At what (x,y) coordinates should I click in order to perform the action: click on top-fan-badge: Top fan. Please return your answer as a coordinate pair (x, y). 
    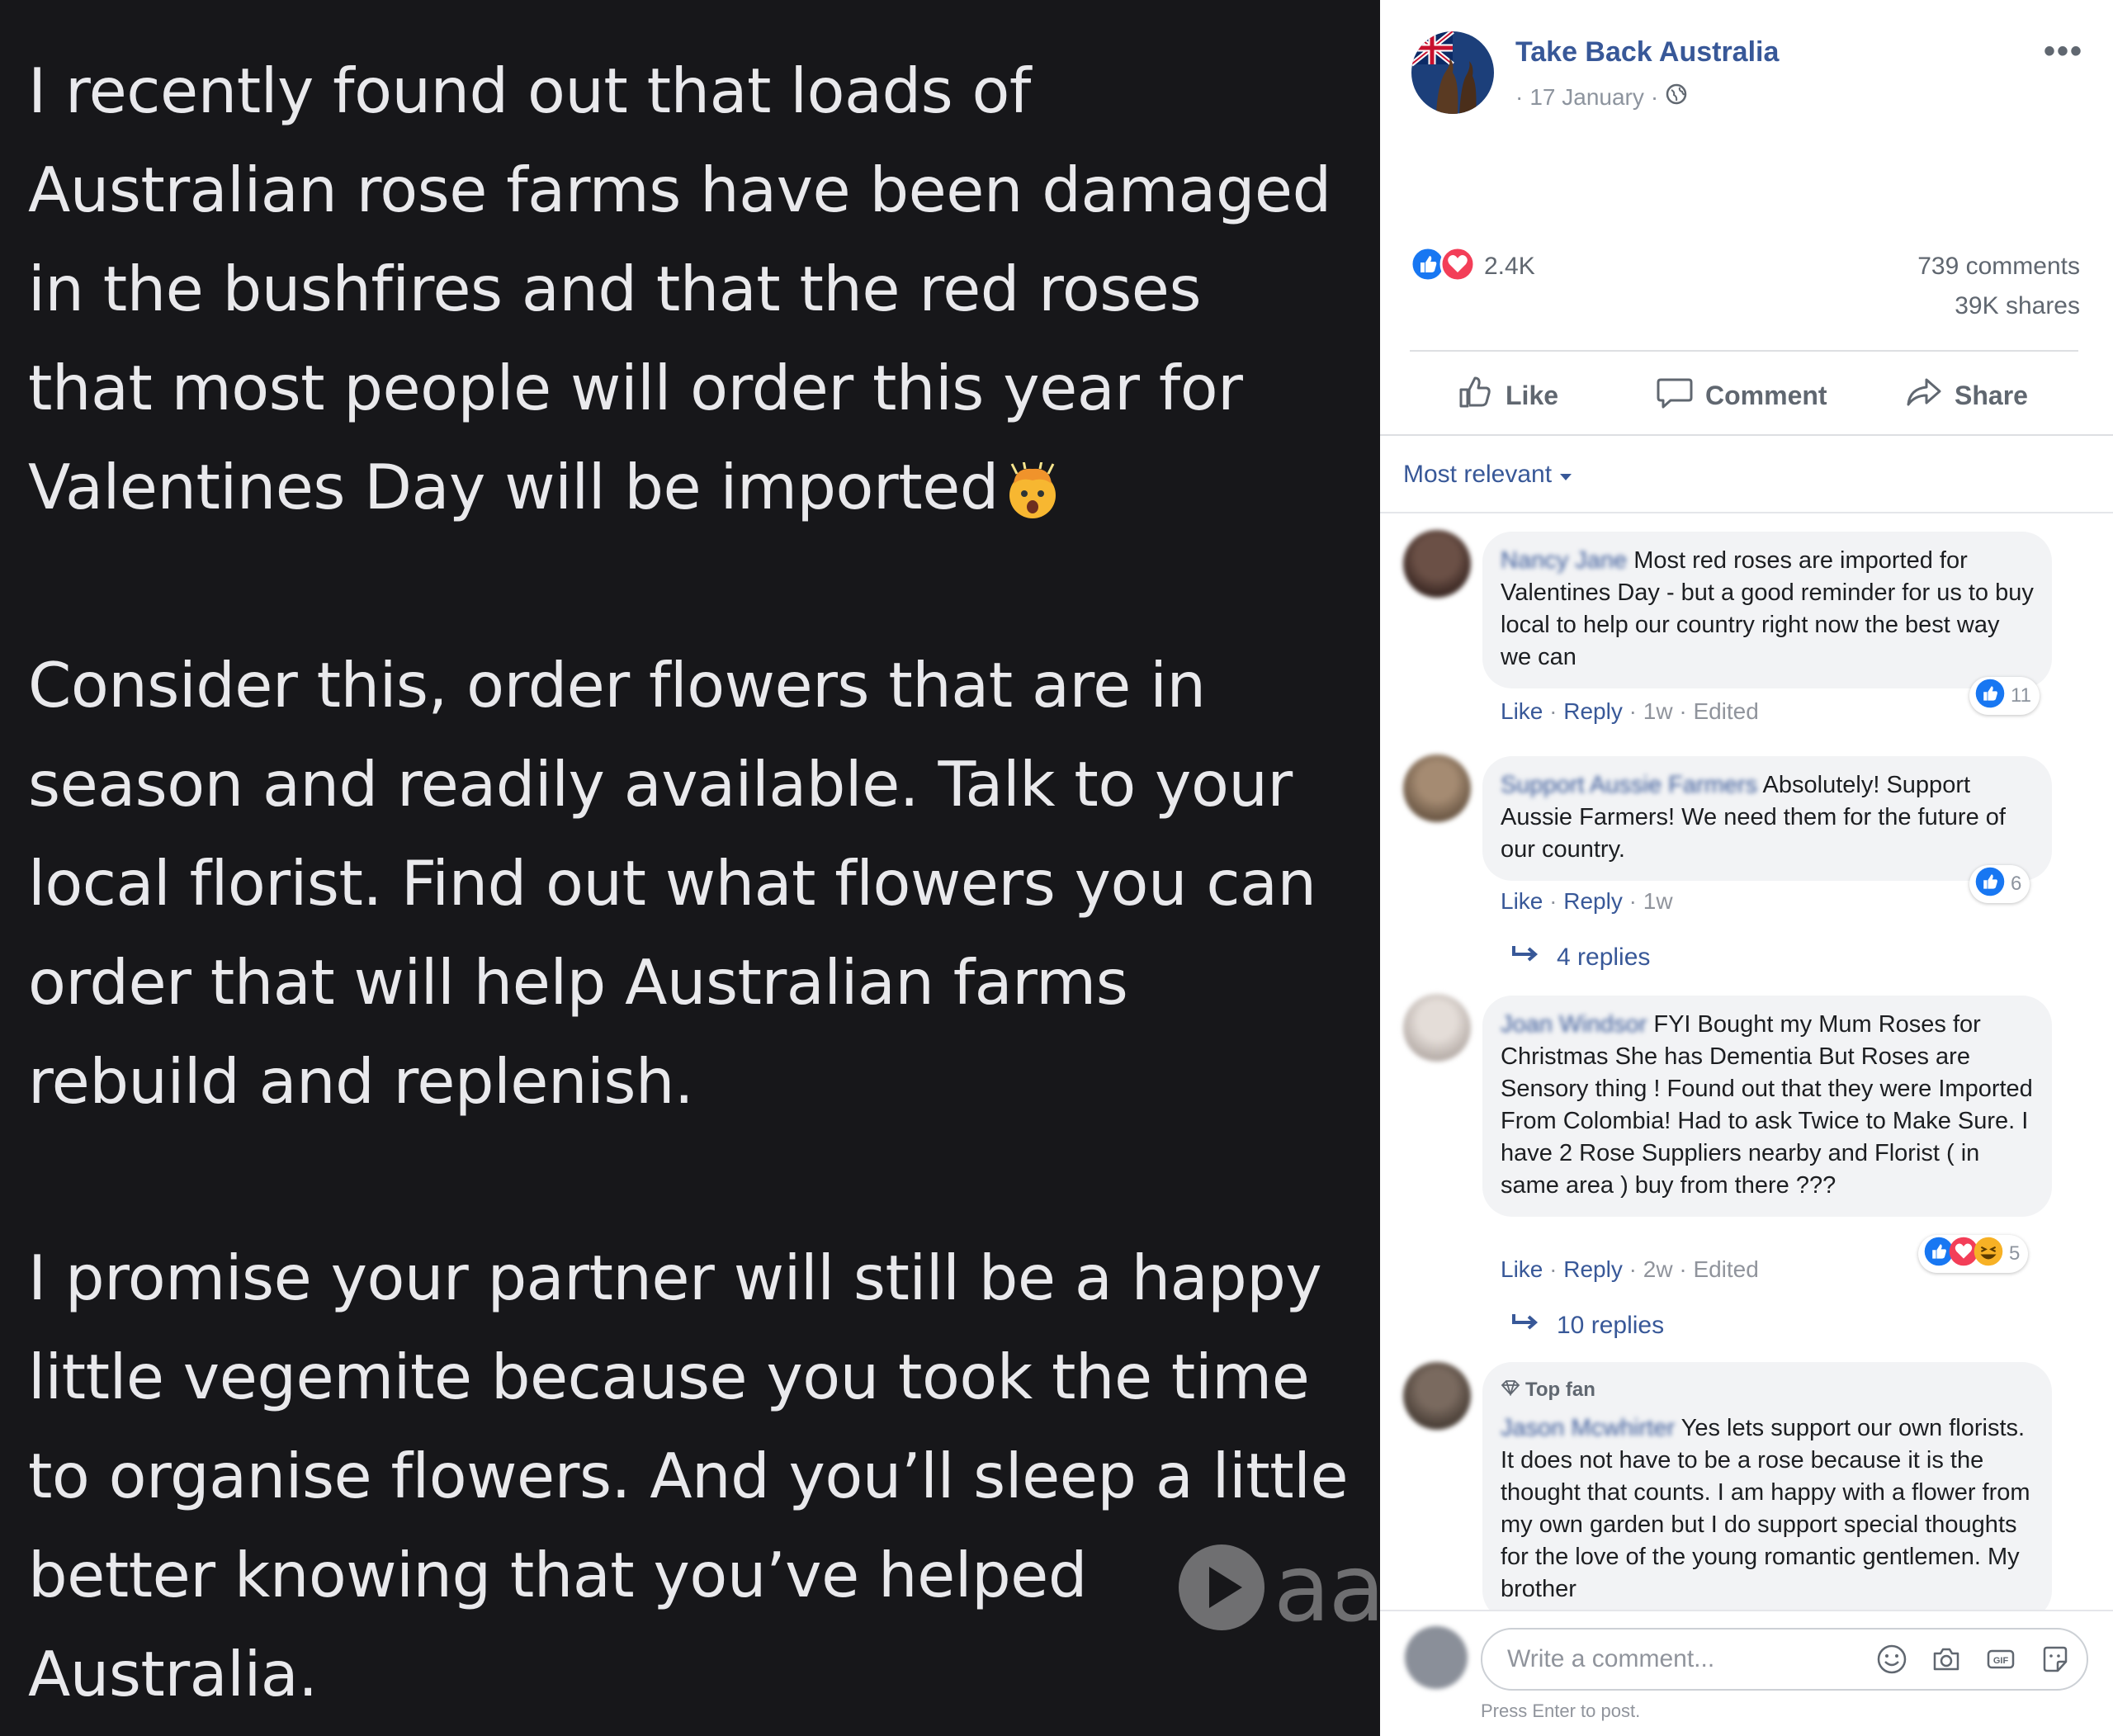
    Looking at the image, I should click on (1768, 1390).